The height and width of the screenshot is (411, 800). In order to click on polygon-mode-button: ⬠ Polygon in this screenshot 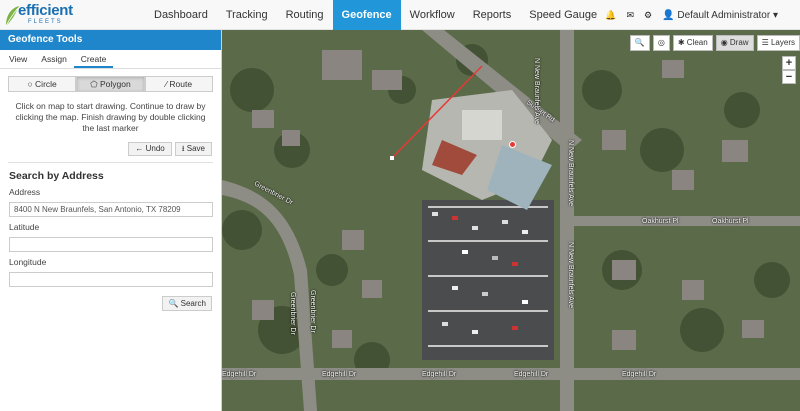, I will do `click(110, 84)`.